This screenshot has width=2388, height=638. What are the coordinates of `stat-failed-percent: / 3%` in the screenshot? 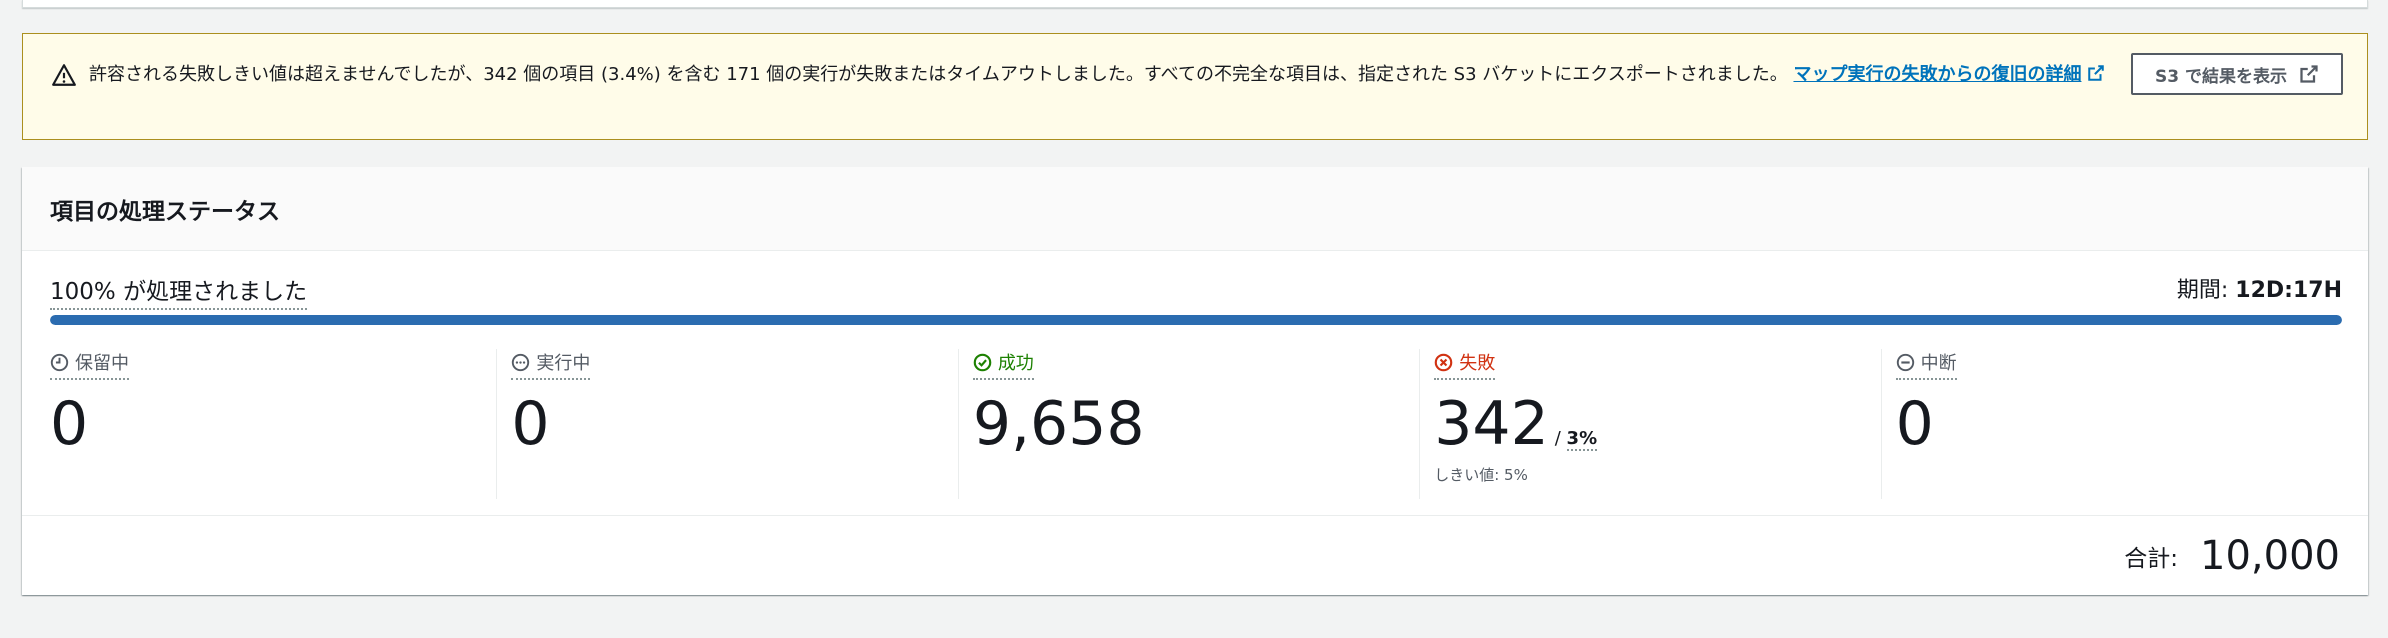 It's located at (1576, 439).